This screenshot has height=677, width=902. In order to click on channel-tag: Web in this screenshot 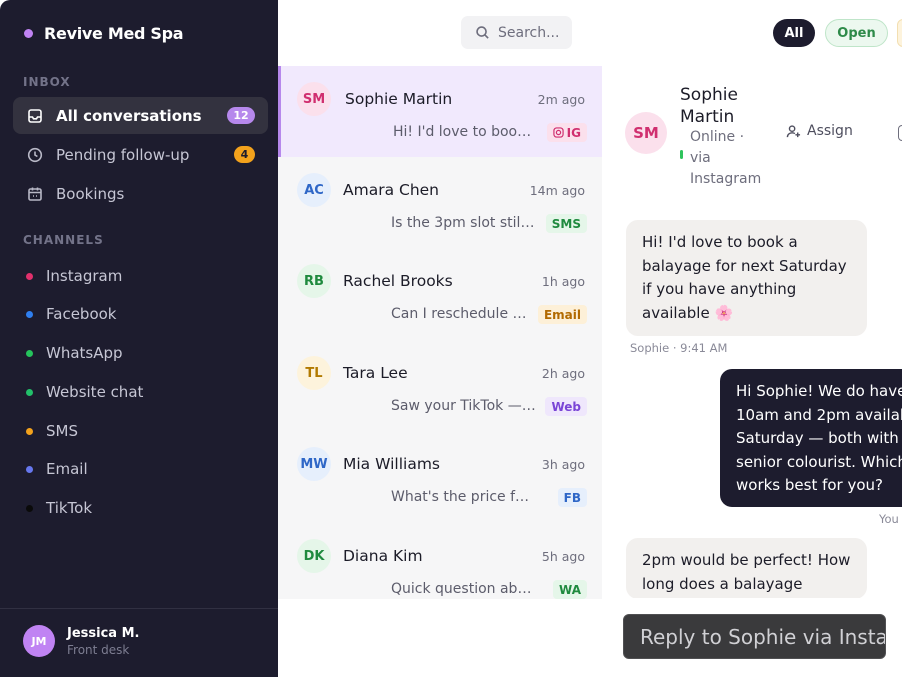, I will do `click(566, 406)`.